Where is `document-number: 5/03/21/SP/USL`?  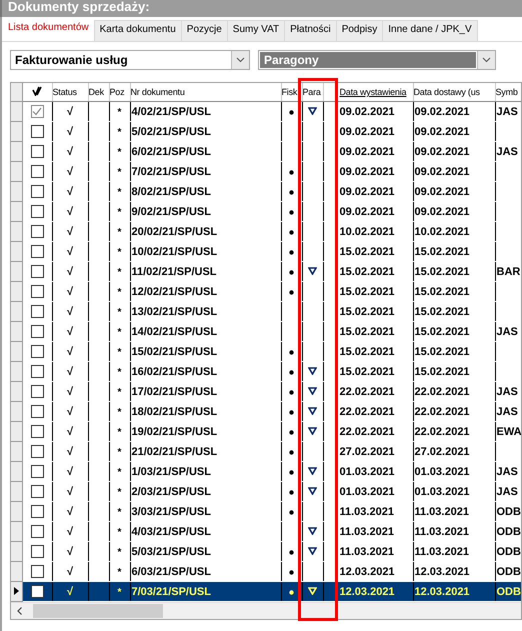
document-number: 5/03/21/SP/USL is located at coordinates (171, 552).